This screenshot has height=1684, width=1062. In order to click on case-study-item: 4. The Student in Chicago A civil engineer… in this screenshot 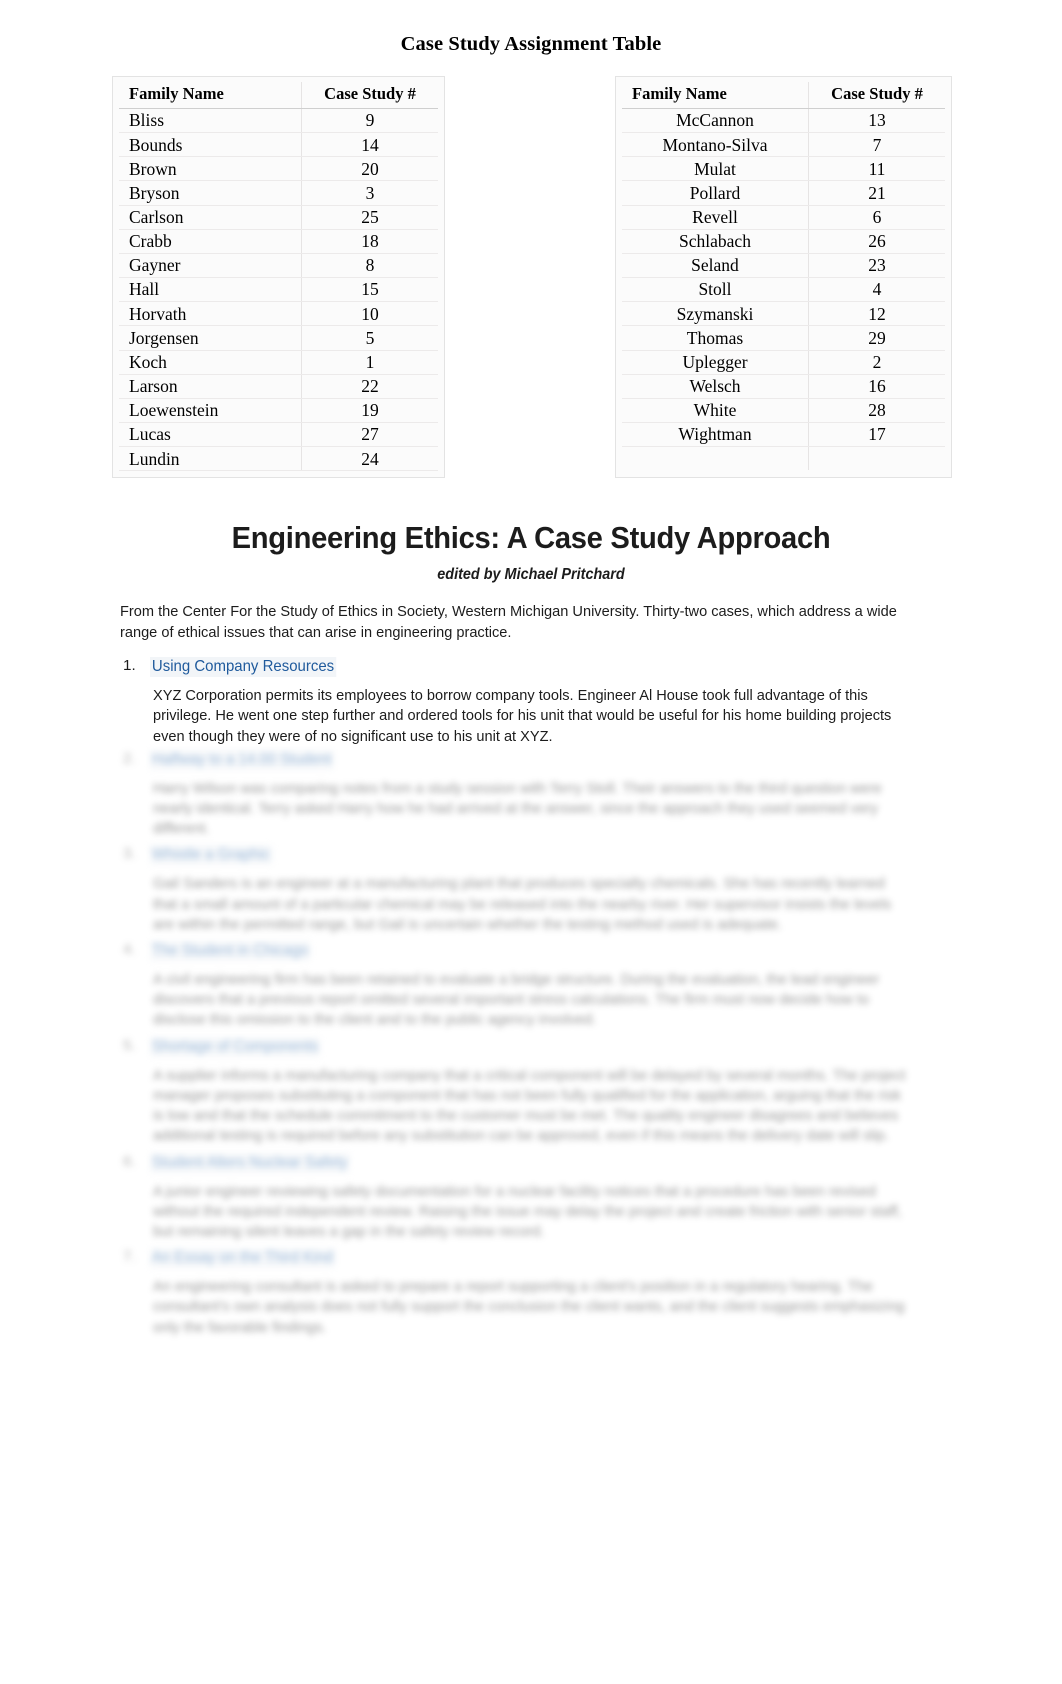, I will do `click(531, 986)`.